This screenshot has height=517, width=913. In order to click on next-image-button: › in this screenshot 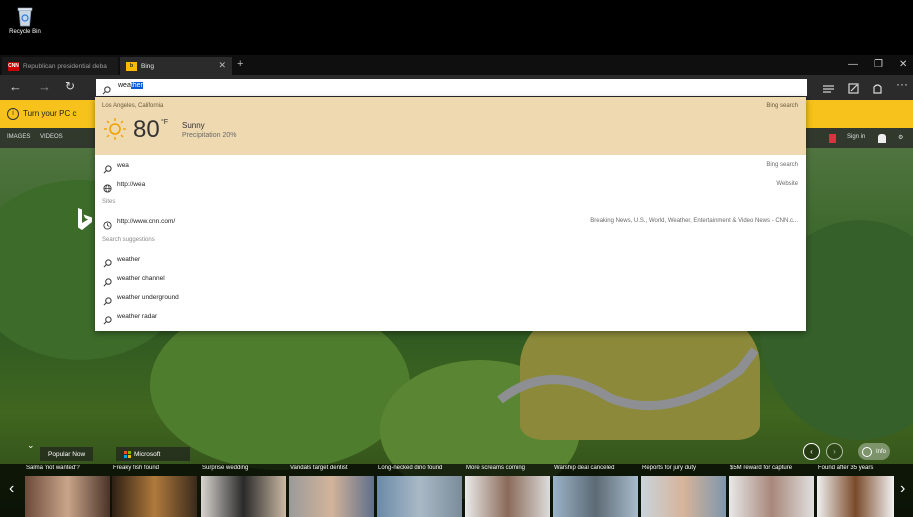, I will do `click(834, 451)`.